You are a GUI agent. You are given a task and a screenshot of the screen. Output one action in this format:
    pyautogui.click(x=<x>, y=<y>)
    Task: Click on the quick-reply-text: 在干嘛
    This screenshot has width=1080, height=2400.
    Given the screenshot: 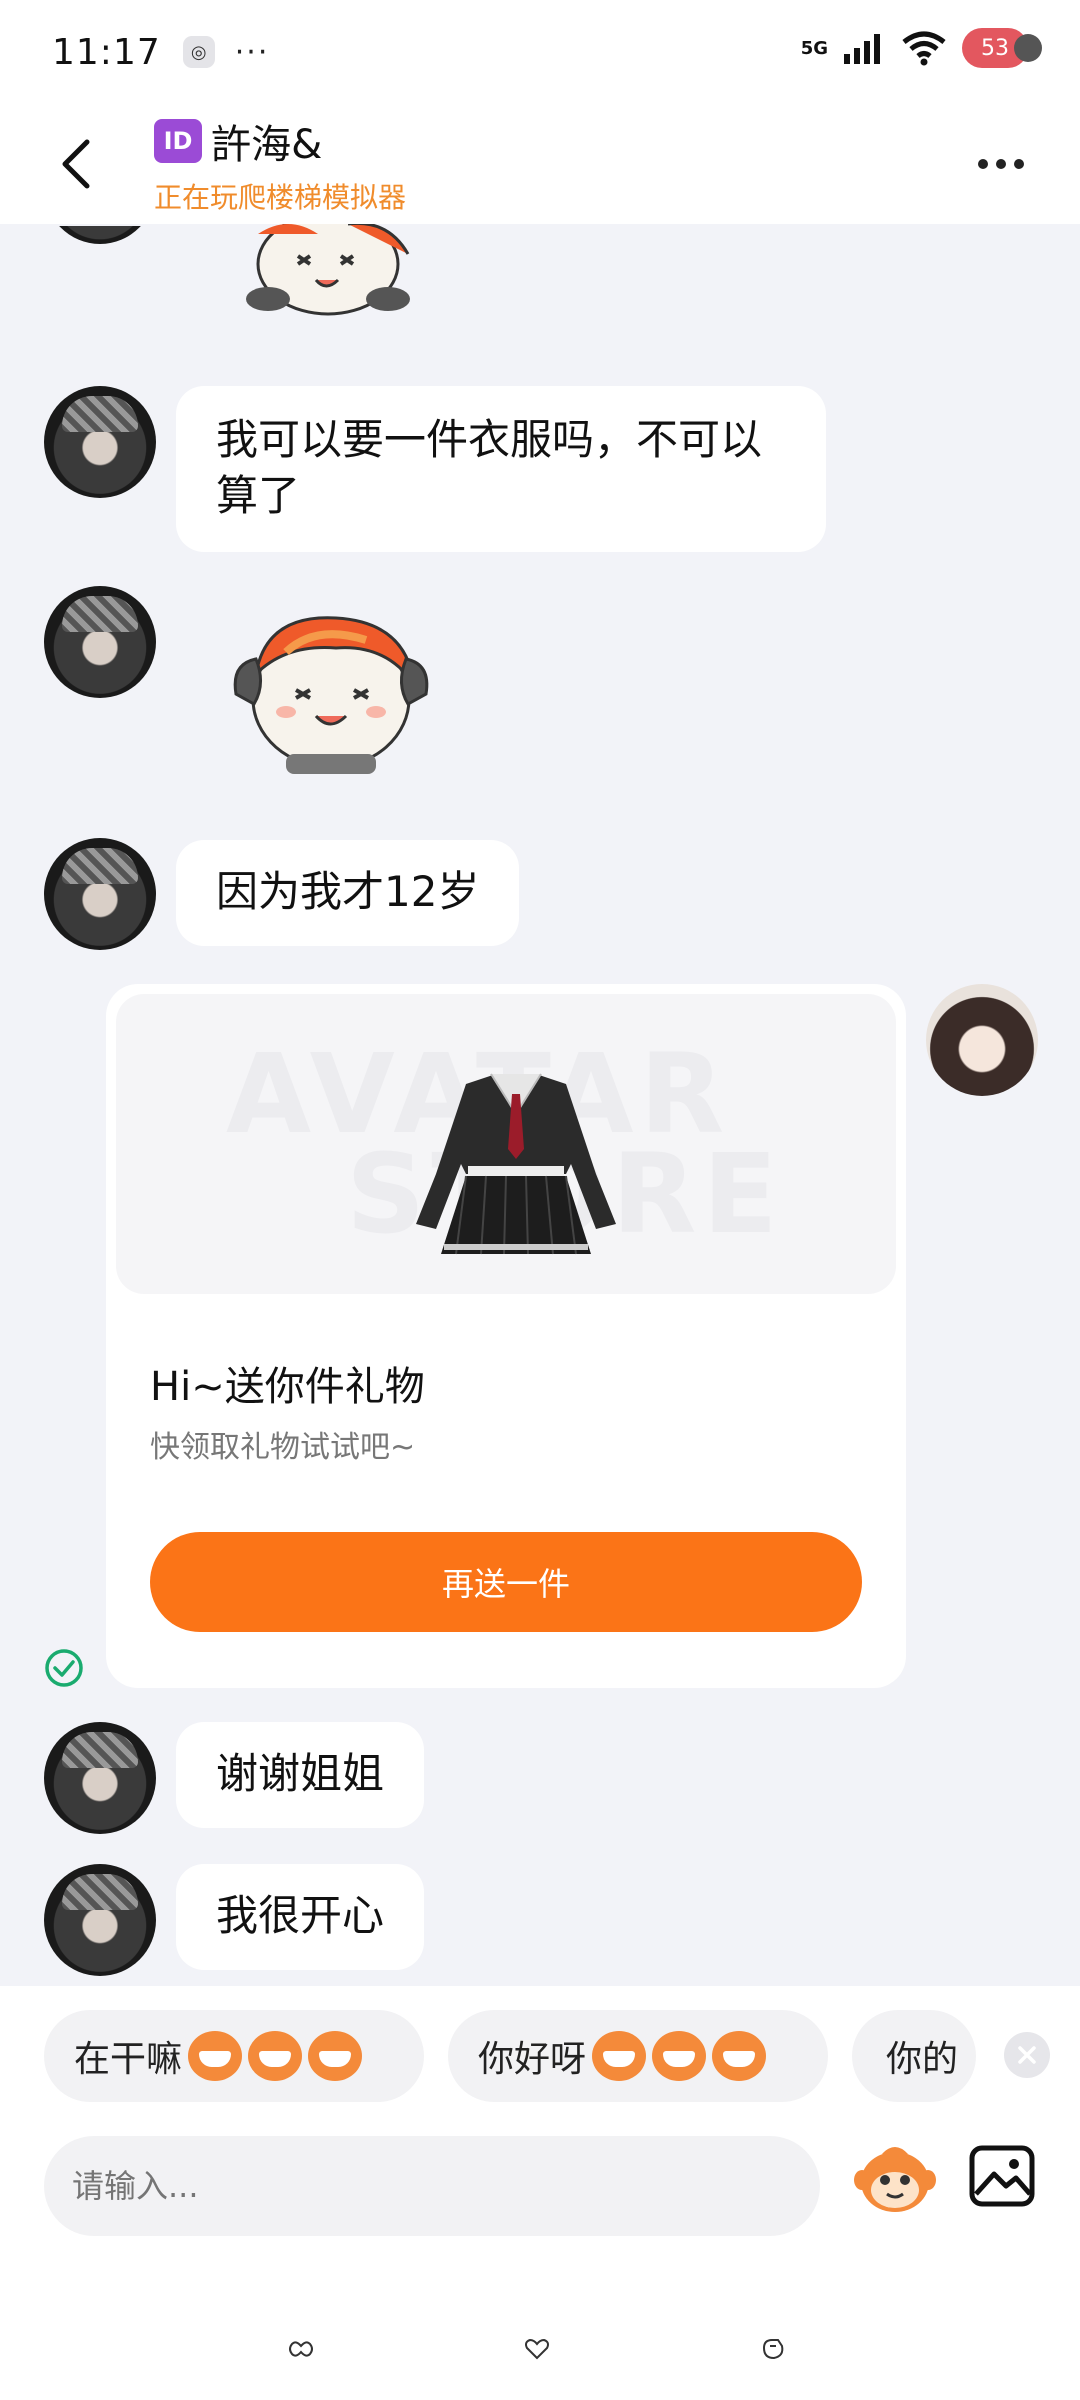 What is the action you would take?
    pyautogui.click(x=128, y=2059)
    